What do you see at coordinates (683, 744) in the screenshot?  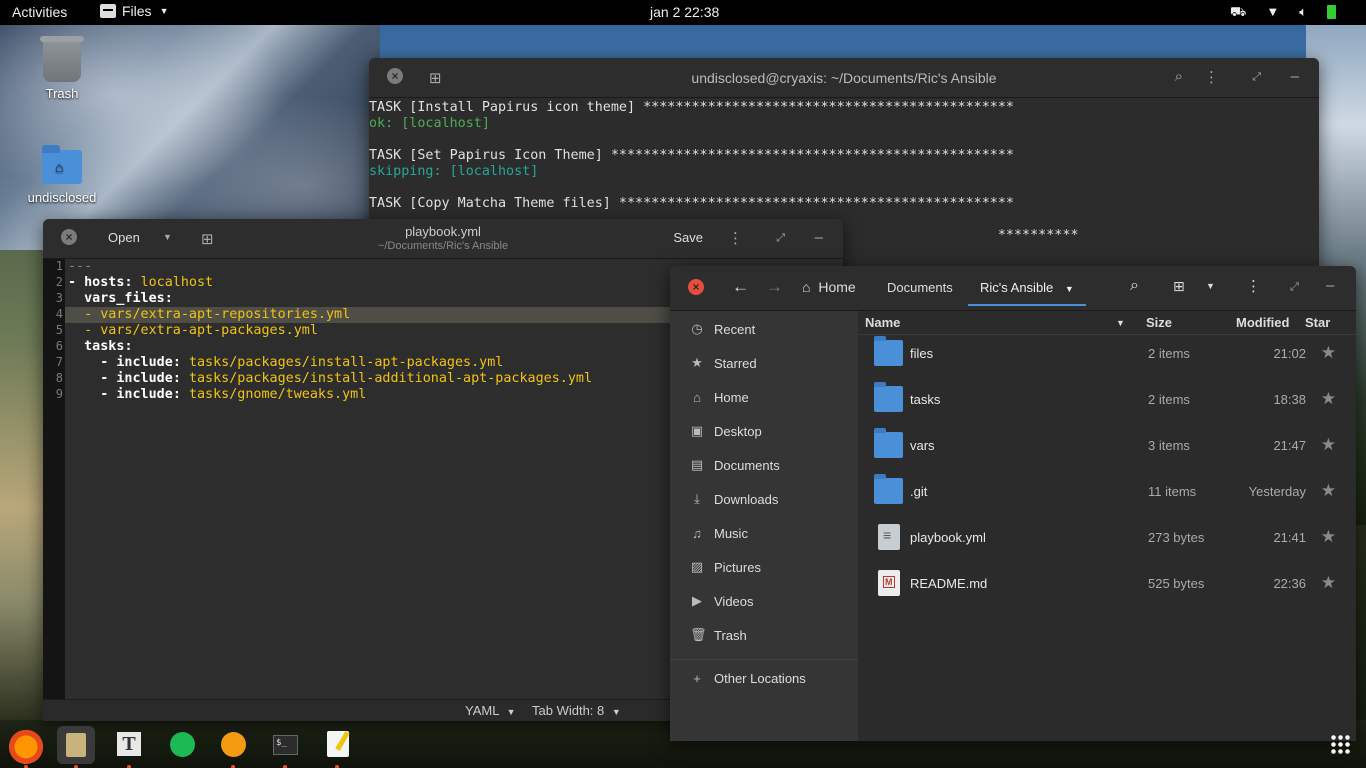 I see `dock: T $_` at bounding box center [683, 744].